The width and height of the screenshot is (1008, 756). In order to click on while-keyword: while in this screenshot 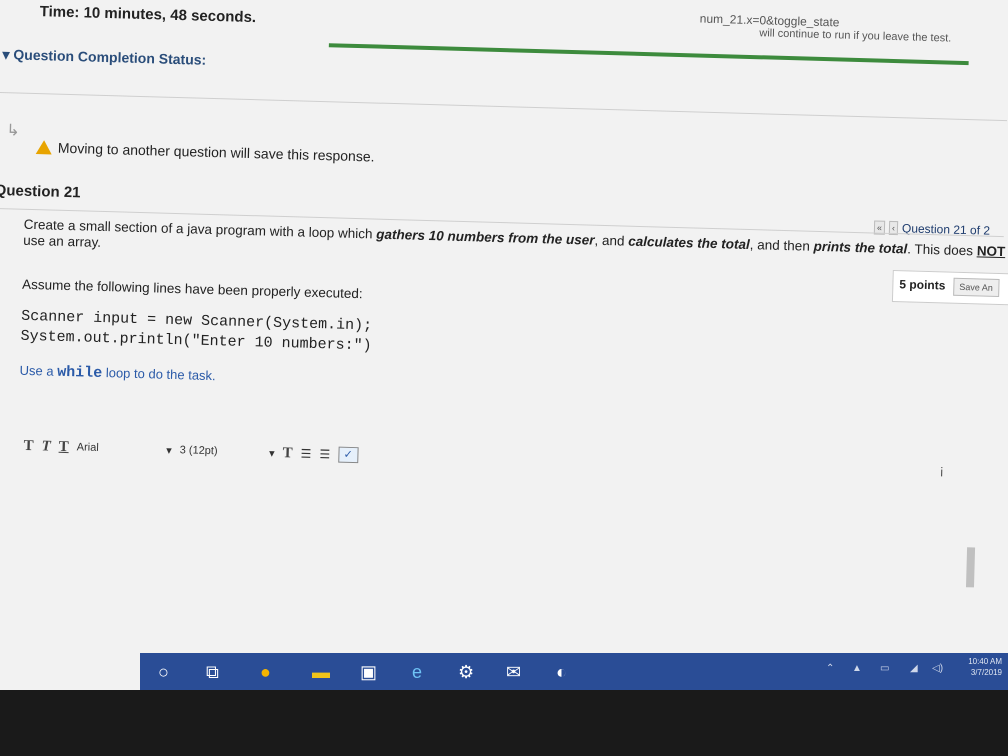, I will do `click(79, 372)`.